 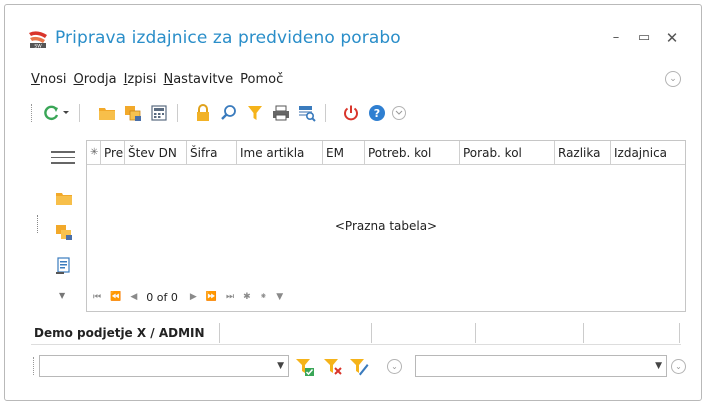 I want to click on insert-record-icon: ⁕, so click(x=264, y=297).